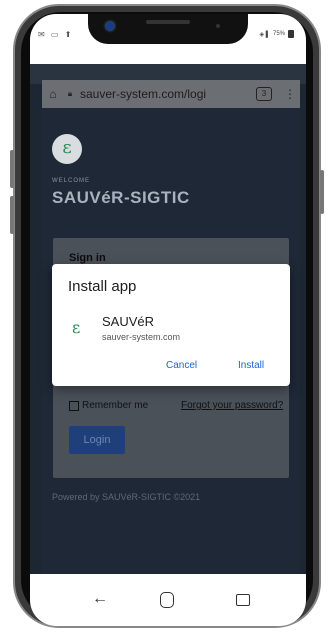  Describe the element at coordinates (12, 215) in the screenshot. I see `volume-down-button` at that location.